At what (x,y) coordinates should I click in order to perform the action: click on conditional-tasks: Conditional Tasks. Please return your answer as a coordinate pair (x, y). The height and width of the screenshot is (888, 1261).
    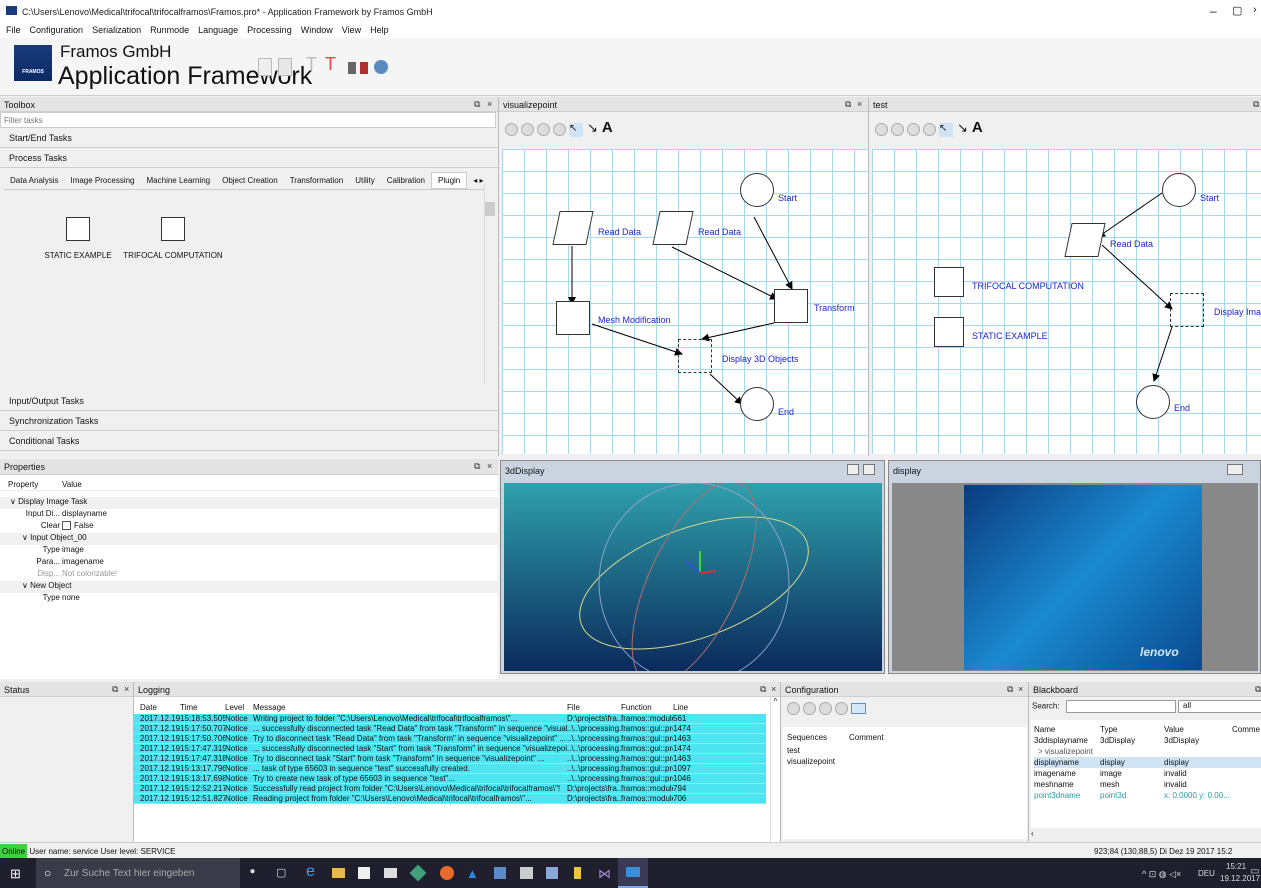
    Looking at the image, I should click on (249, 441).